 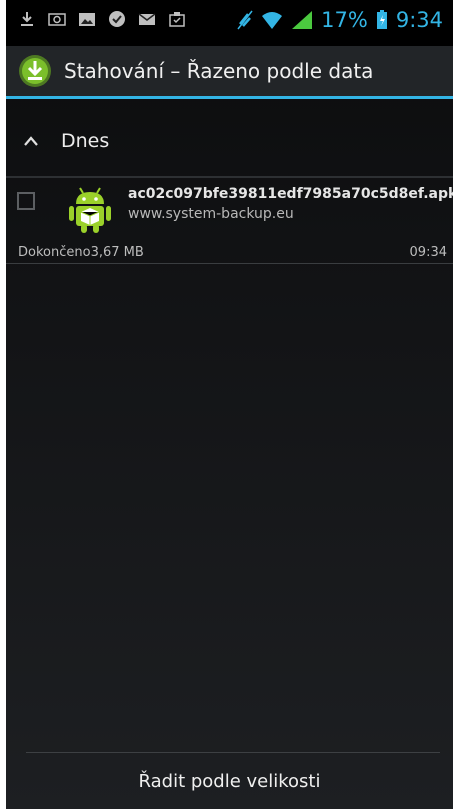 I want to click on status-text: Dokončeno, so click(x=54, y=252).